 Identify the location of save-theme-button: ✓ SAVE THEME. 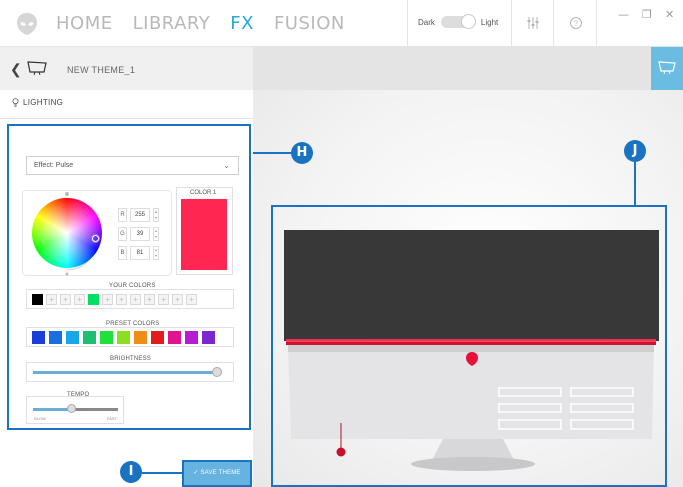
(217, 473).